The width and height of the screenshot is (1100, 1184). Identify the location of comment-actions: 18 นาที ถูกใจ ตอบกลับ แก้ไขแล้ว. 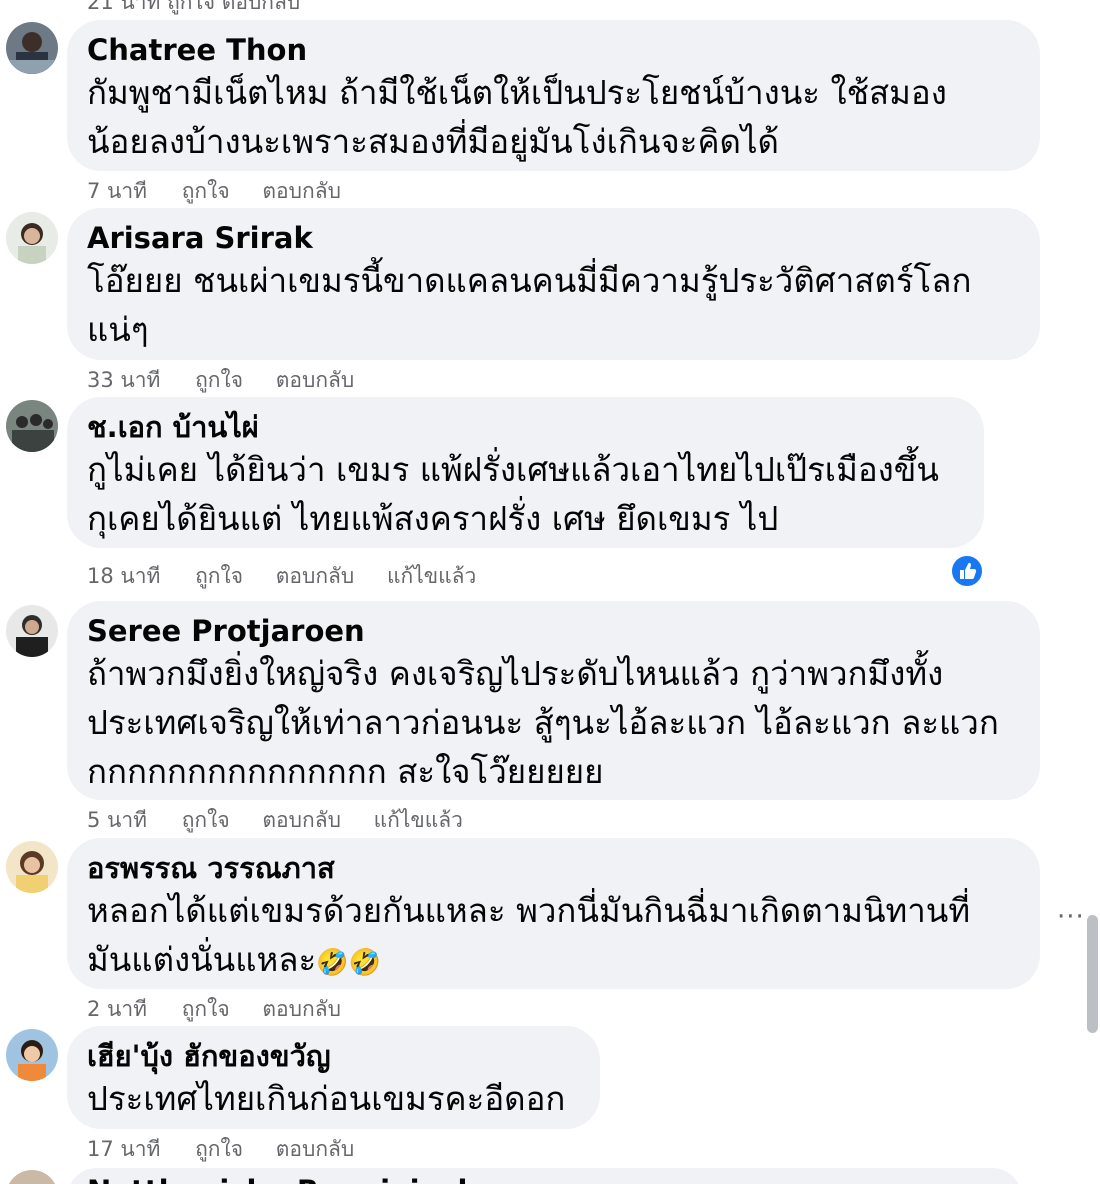
(294, 576).